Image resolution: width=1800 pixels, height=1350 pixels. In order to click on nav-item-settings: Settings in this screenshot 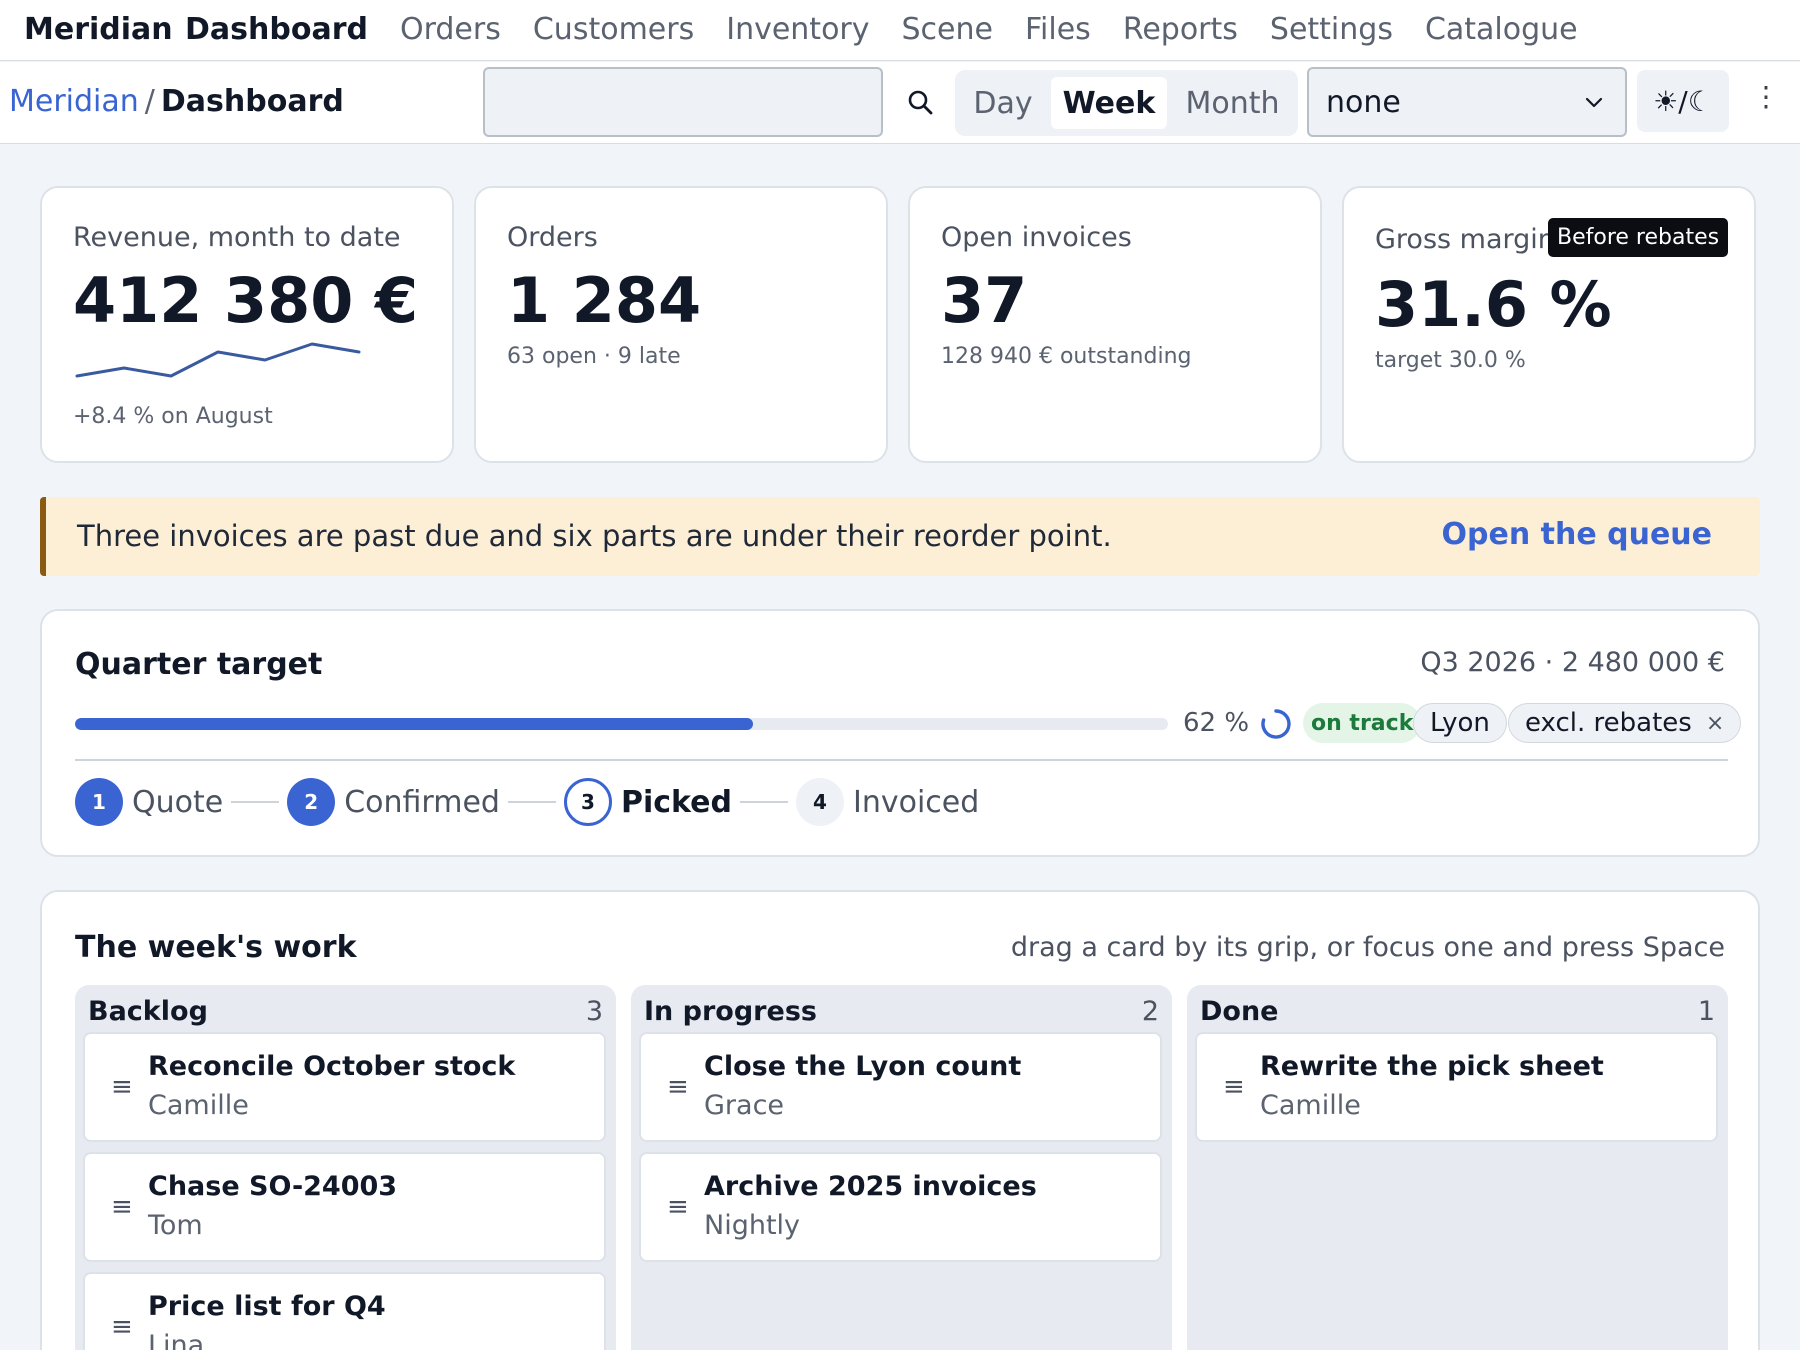, I will do `click(1331, 29)`.